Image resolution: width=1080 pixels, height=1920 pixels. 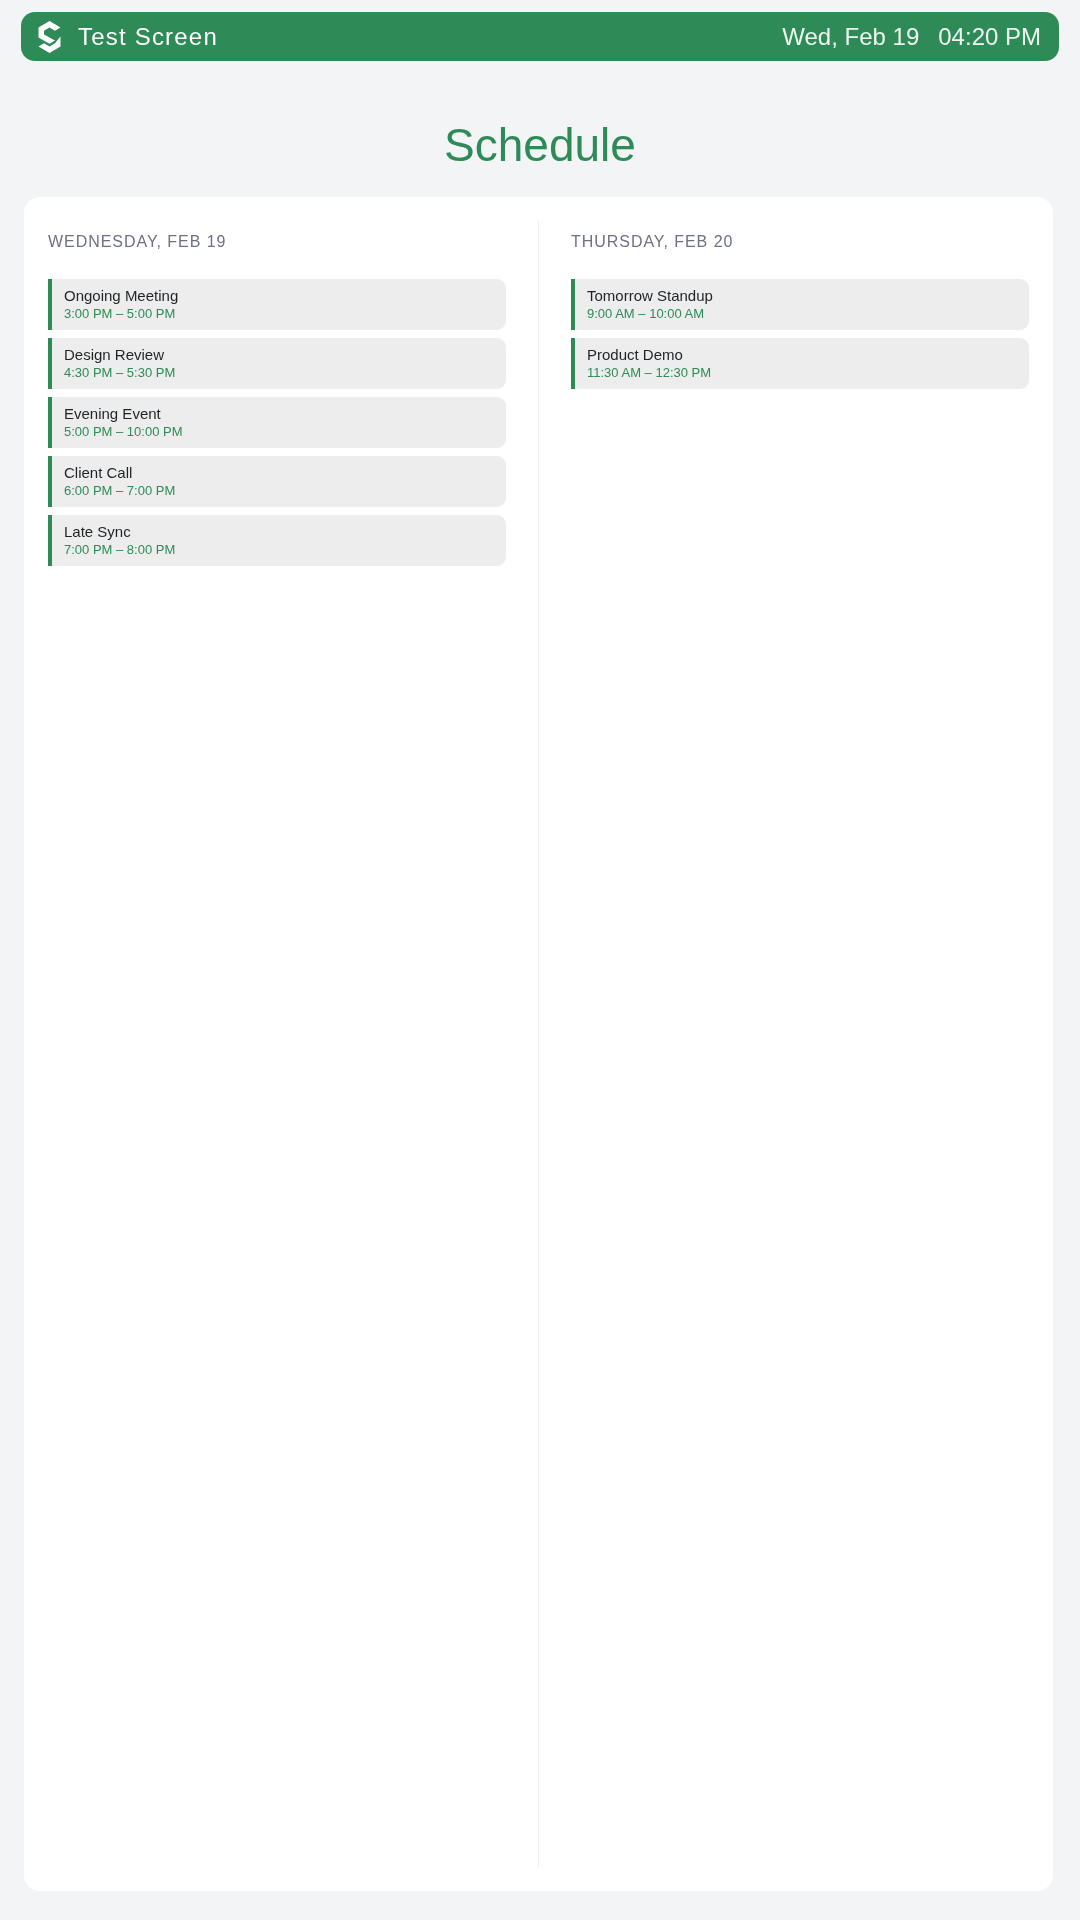 I want to click on logo-icon, so click(x=49, y=36).